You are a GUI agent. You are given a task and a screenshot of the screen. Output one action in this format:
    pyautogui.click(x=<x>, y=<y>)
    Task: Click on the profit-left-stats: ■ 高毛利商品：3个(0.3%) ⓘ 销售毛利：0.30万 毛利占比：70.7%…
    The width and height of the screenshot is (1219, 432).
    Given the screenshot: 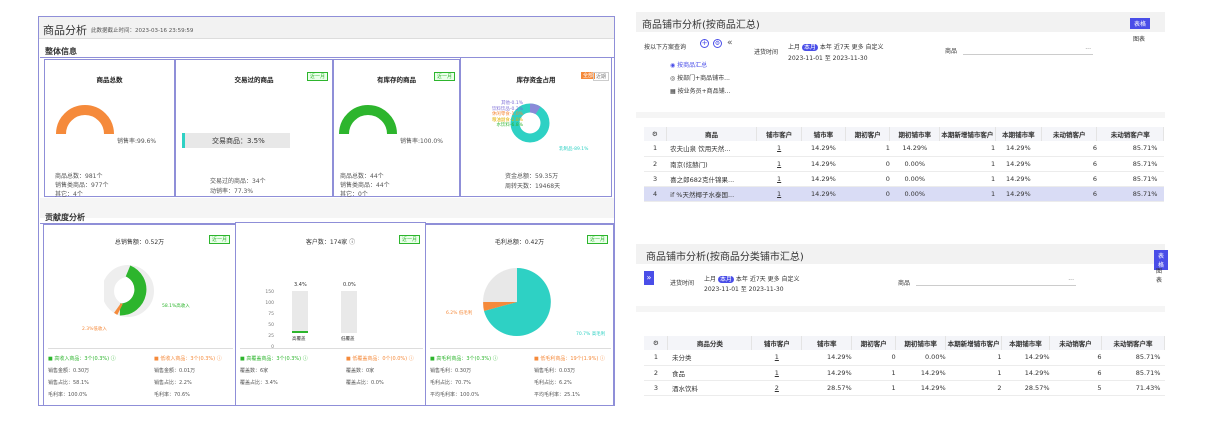 What is the action you would take?
    pyautogui.click(x=464, y=377)
    